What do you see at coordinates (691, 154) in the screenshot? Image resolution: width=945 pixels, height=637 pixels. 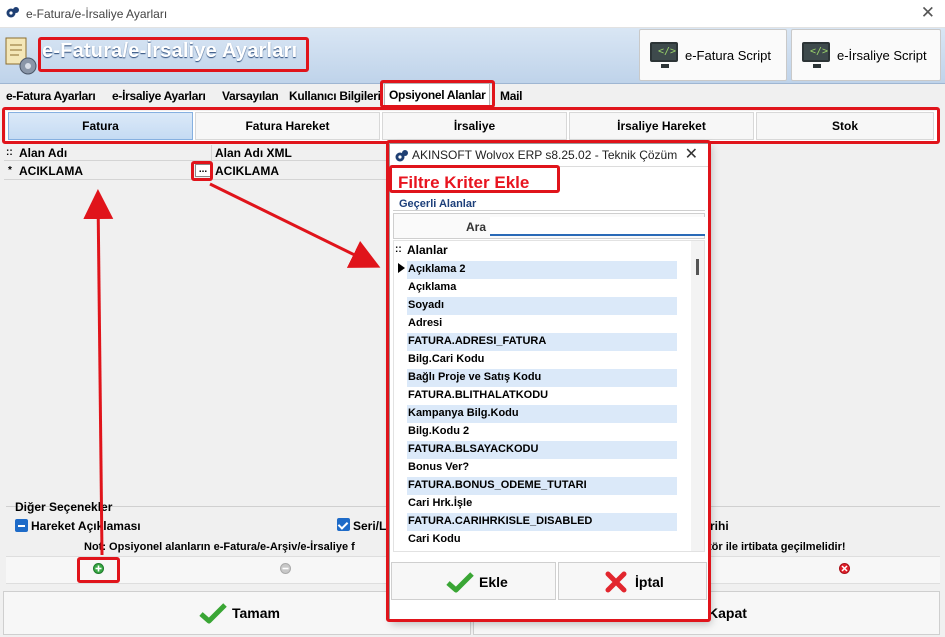 I see `dialog-close-icon: ✕` at bounding box center [691, 154].